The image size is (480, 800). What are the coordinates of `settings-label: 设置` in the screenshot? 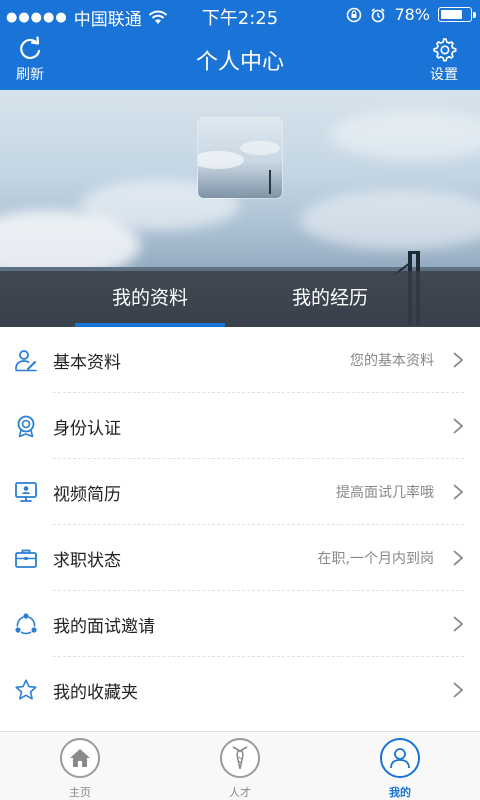 It's located at (444, 75).